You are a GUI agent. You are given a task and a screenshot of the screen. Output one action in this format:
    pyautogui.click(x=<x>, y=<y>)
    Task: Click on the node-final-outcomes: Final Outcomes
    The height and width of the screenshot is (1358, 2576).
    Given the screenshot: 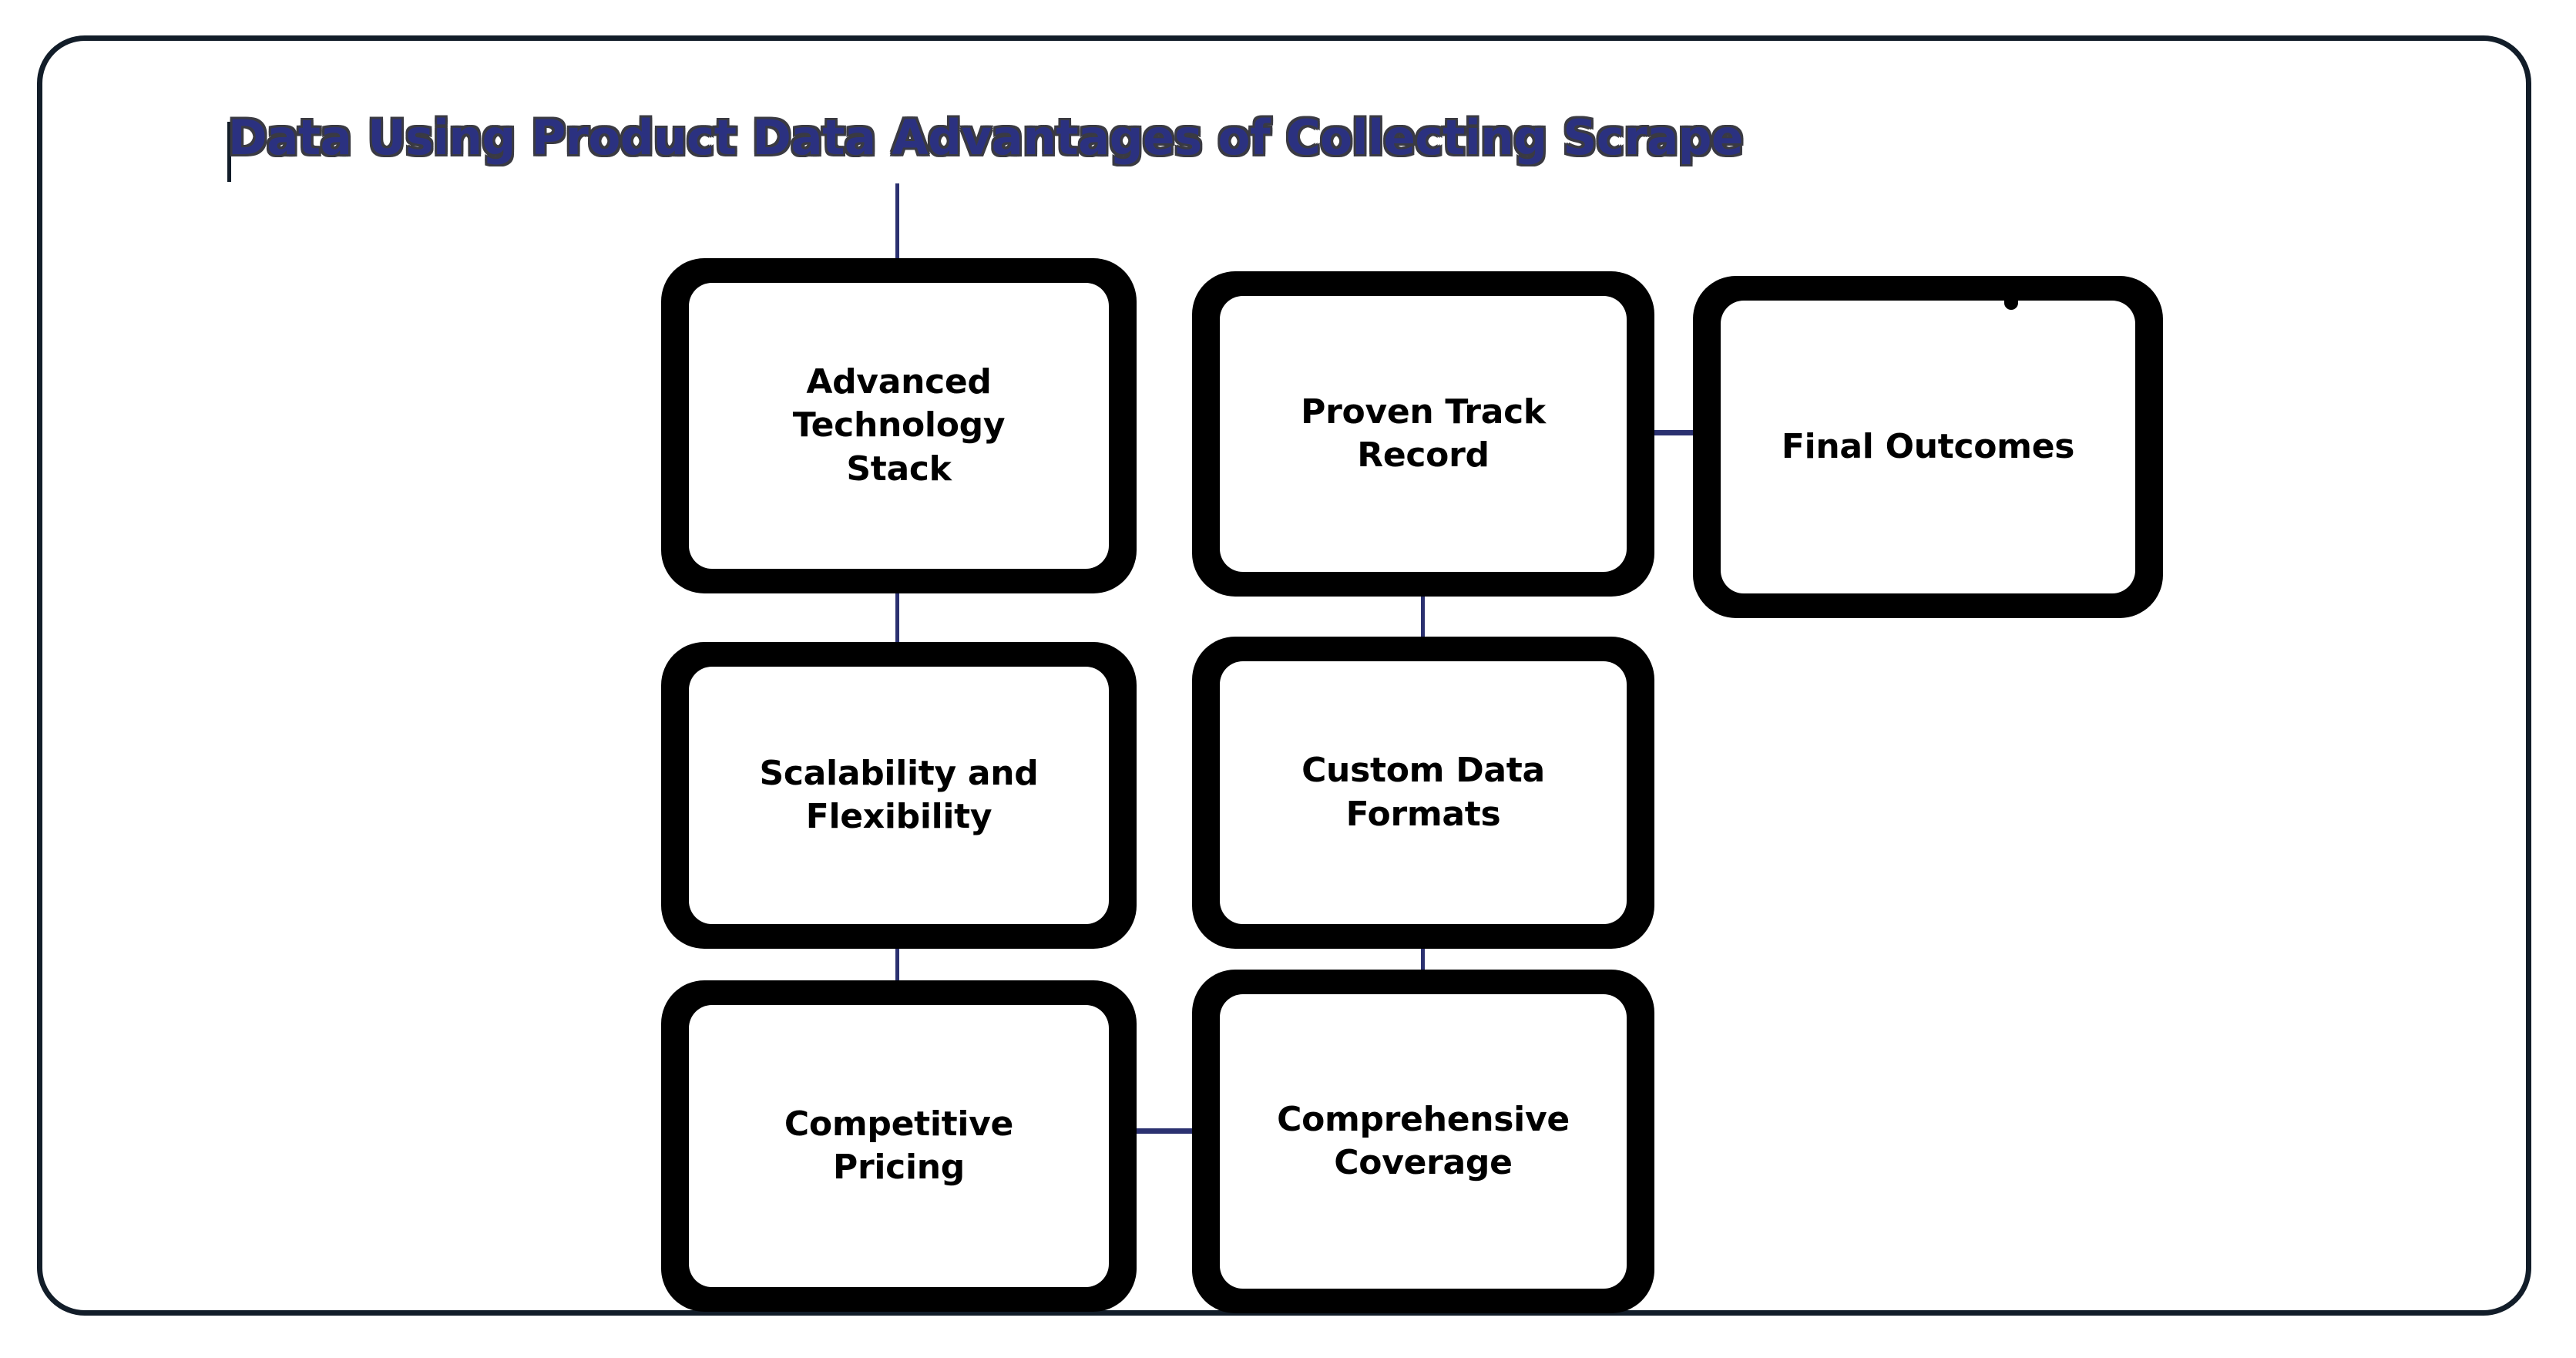 What is the action you would take?
    pyautogui.click(x=1928, y=447)
    